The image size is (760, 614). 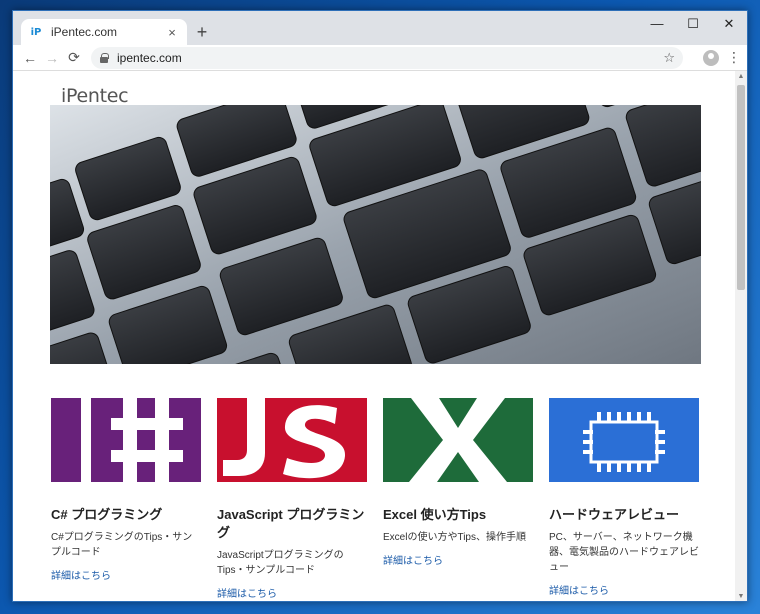 I want to click on tab-strip: iP iPentec.com × + — ☐ ✕, so click(x=380, y=28).